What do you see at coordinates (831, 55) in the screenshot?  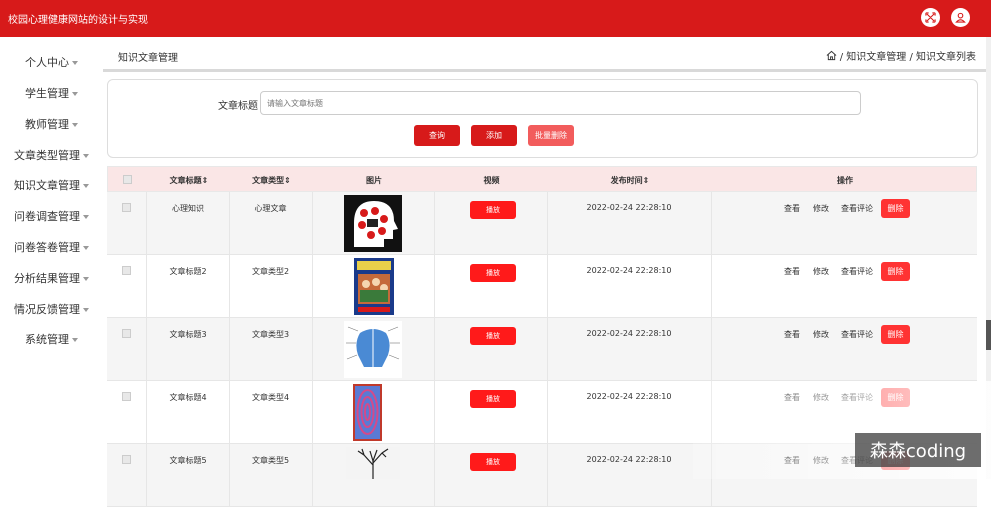 I see `home-icon` at bounding box center [831, 55].